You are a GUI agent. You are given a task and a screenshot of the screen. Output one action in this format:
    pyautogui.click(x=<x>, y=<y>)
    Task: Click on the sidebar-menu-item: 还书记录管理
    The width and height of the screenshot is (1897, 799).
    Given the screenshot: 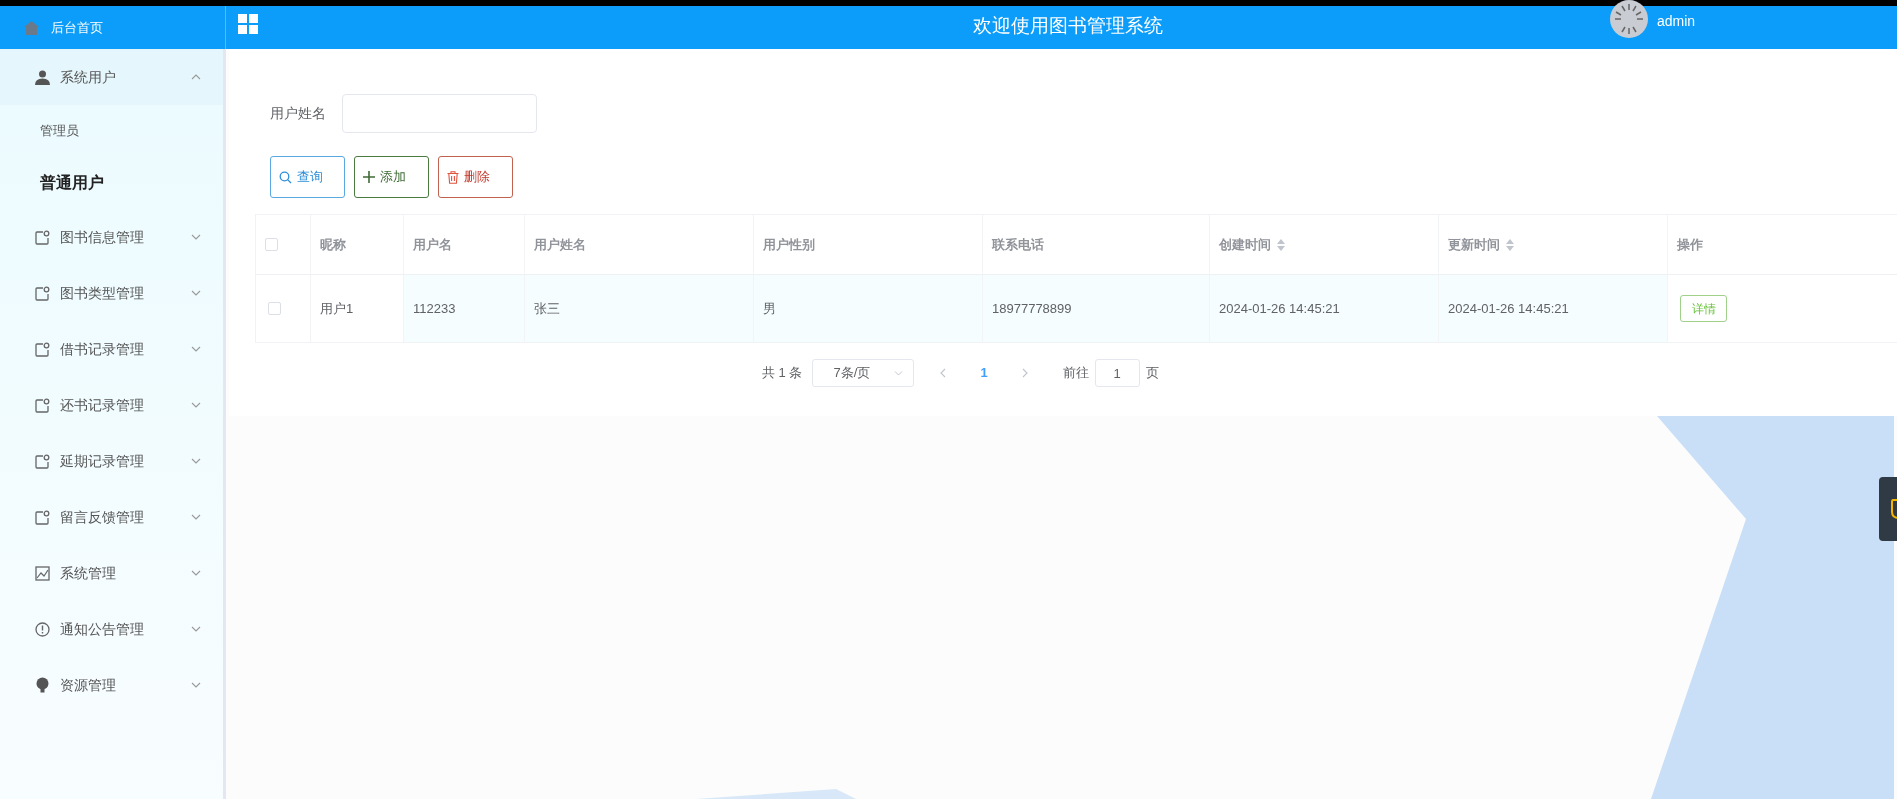 What is the action you would take?
    pyautogui.click(x=111, y=405)
    